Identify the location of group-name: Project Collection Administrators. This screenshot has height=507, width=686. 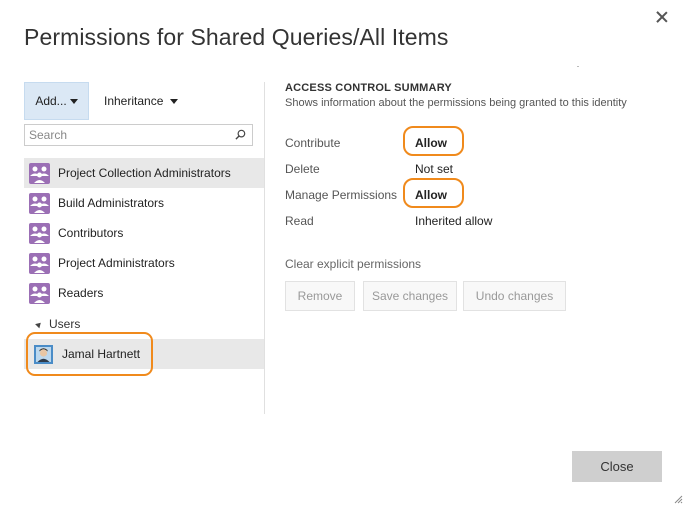
(144, 173).